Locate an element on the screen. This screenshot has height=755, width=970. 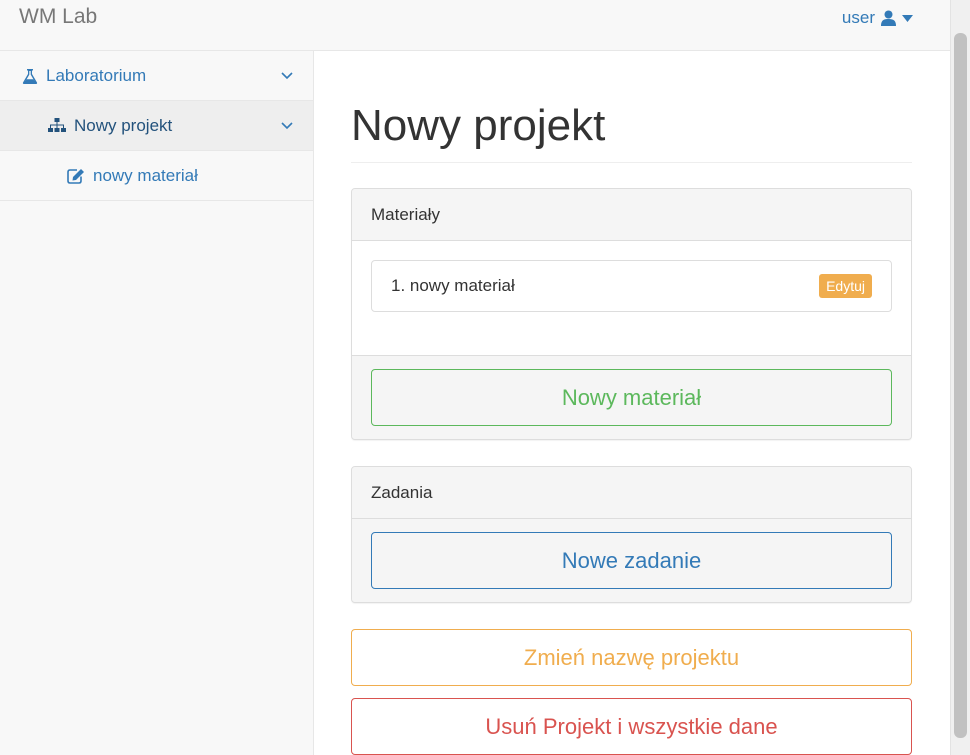
materials-panel-heading: Materiały is located at coordinates (631, 215).